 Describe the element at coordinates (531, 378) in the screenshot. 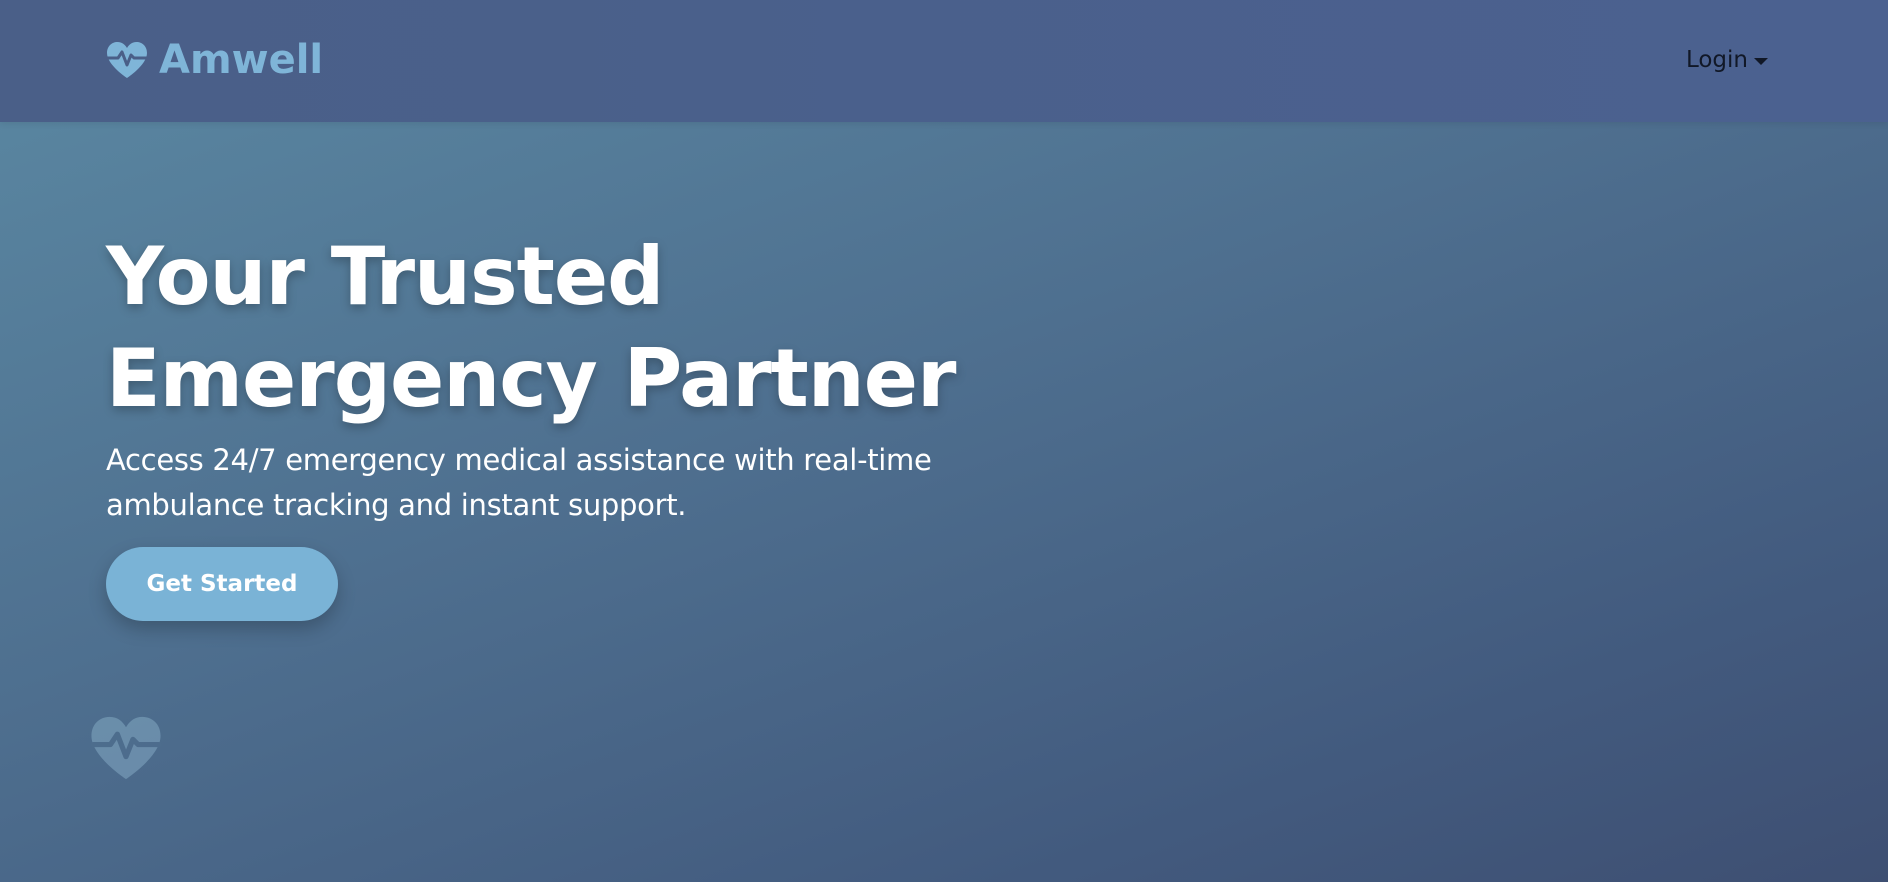

I see `hero-title-line2: Emergency Partner` at that location.